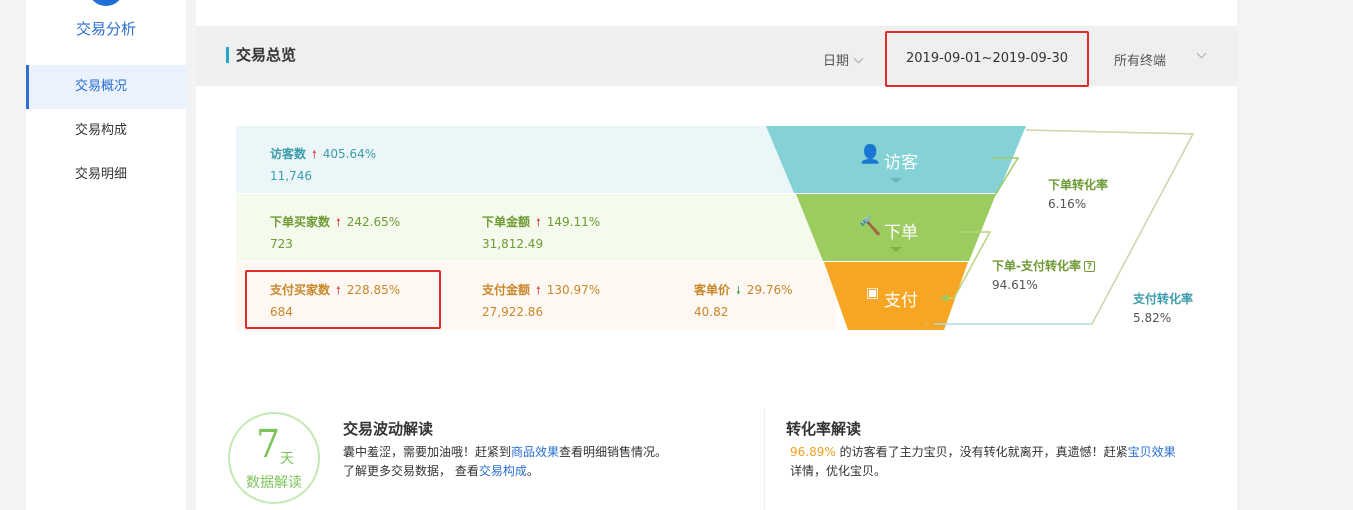 The width and height of the screenshot is (1353, 510). What do you see at coordinates (870, 154) in the screenshot?
I see `user-icon: 👤` at bounding box center [870, 154].